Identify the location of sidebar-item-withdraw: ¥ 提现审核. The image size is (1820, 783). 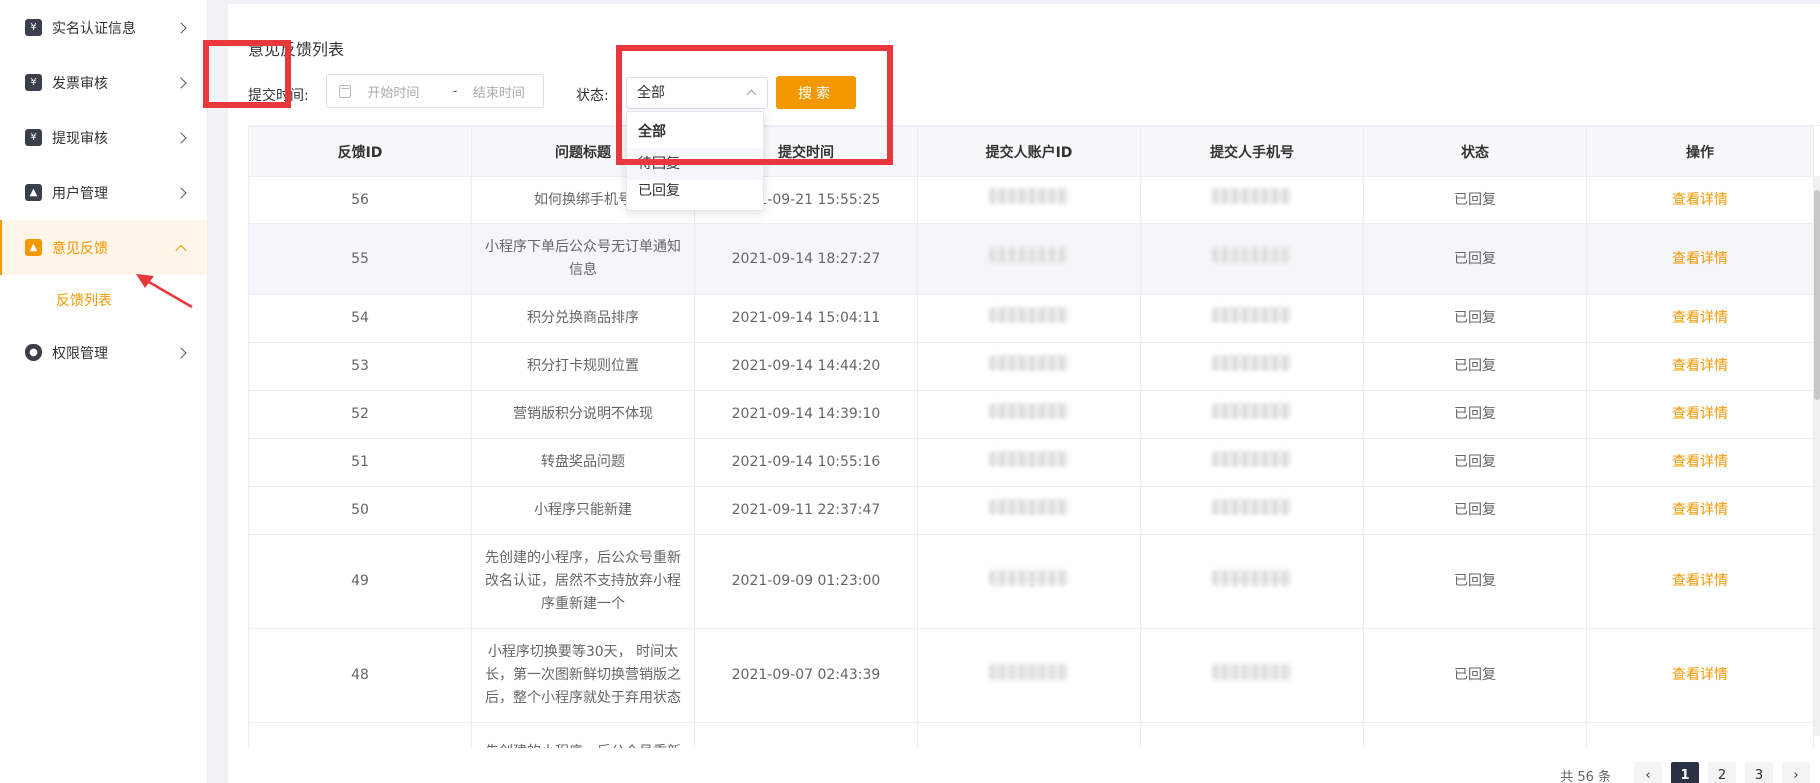
(103, 137).